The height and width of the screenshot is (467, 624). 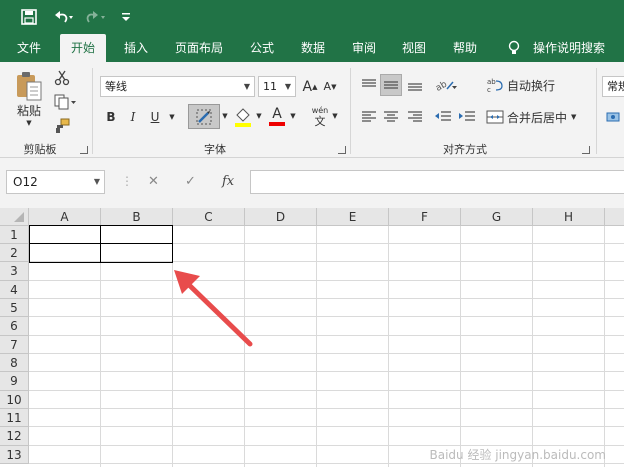 What do you see at coordinates (29, 17) in the screenshot?
I see `save-icon` at bounding box center [29, 17].